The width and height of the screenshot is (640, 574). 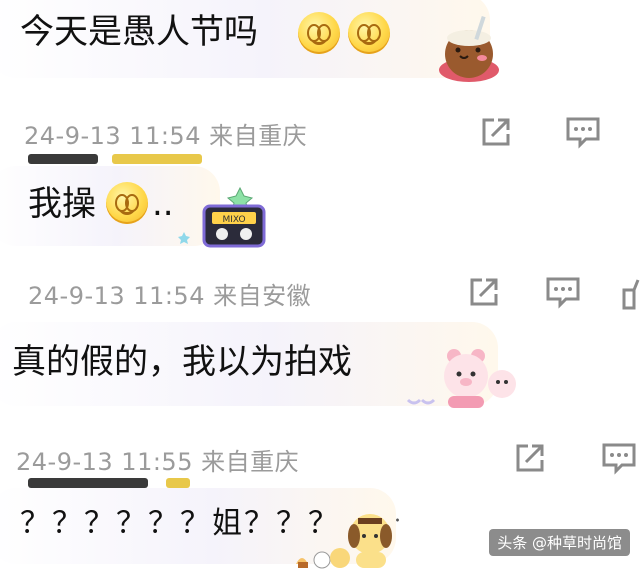 What do you see at coordinates (166, 136) in the screenshot?
I see `comment-meta: 24-9-13 11:54 来自重庆` at bounding box center [166, 136].